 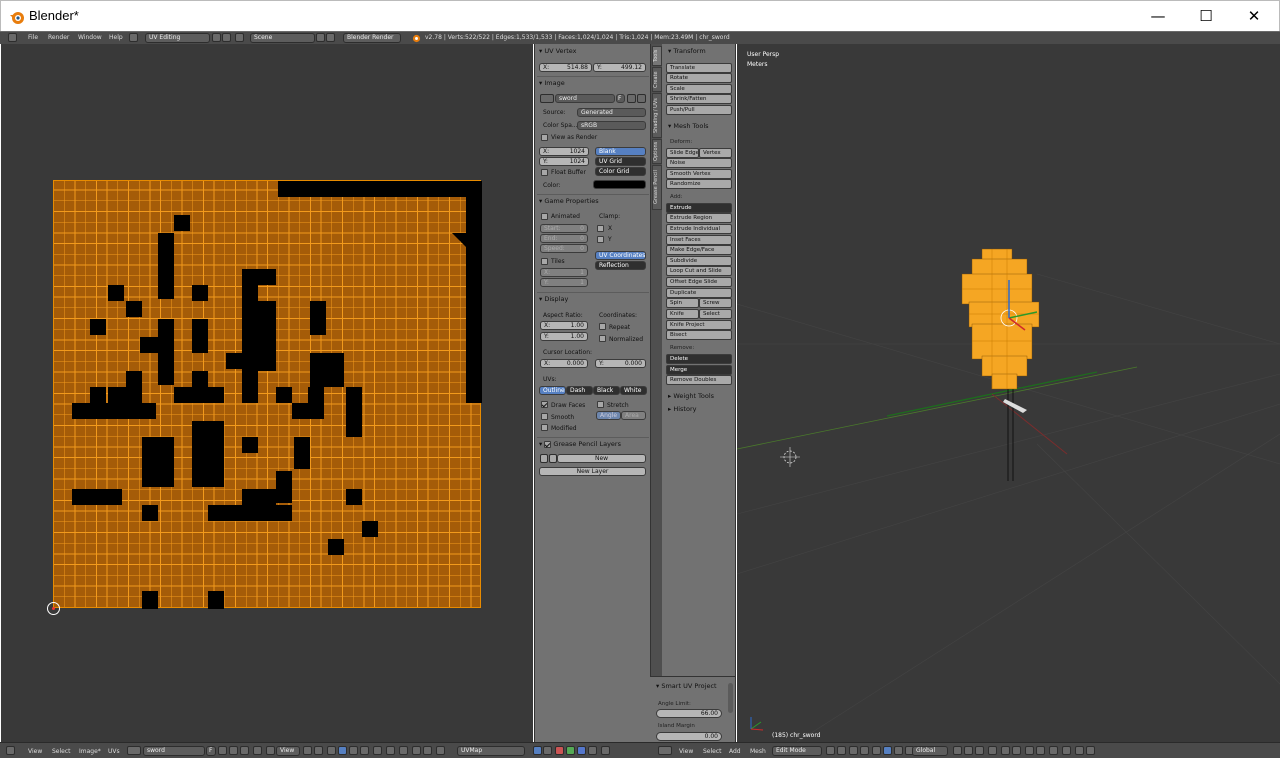 I want to click on select-vertex-icon, so click(x=331, y=750).